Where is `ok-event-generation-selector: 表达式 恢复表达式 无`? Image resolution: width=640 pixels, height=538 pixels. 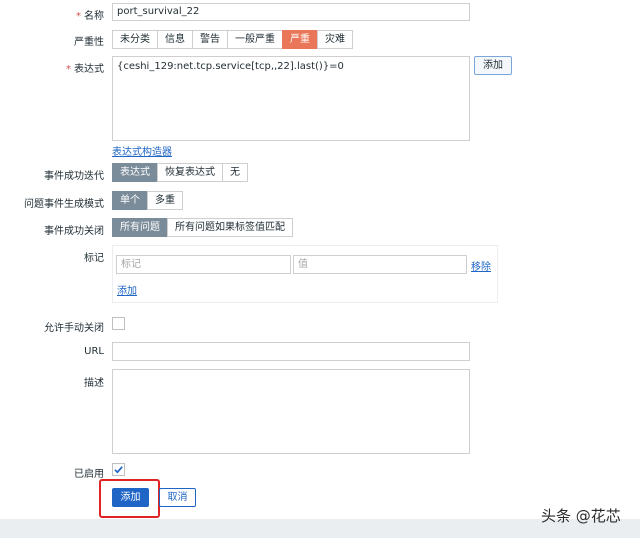 ok-event-generation-selector: 表达式 恢复表达式 无 is located at coordinates (180, 172).